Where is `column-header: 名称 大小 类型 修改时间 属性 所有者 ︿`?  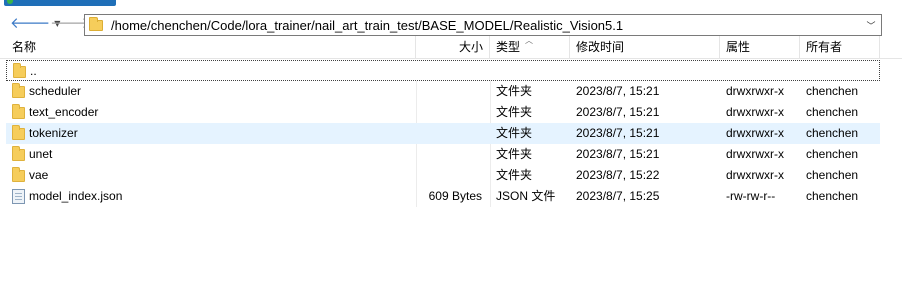
column-header: 名称 大小 类型 修改时间 属性 所有者 ︿ is located at coordinates (451, 47).